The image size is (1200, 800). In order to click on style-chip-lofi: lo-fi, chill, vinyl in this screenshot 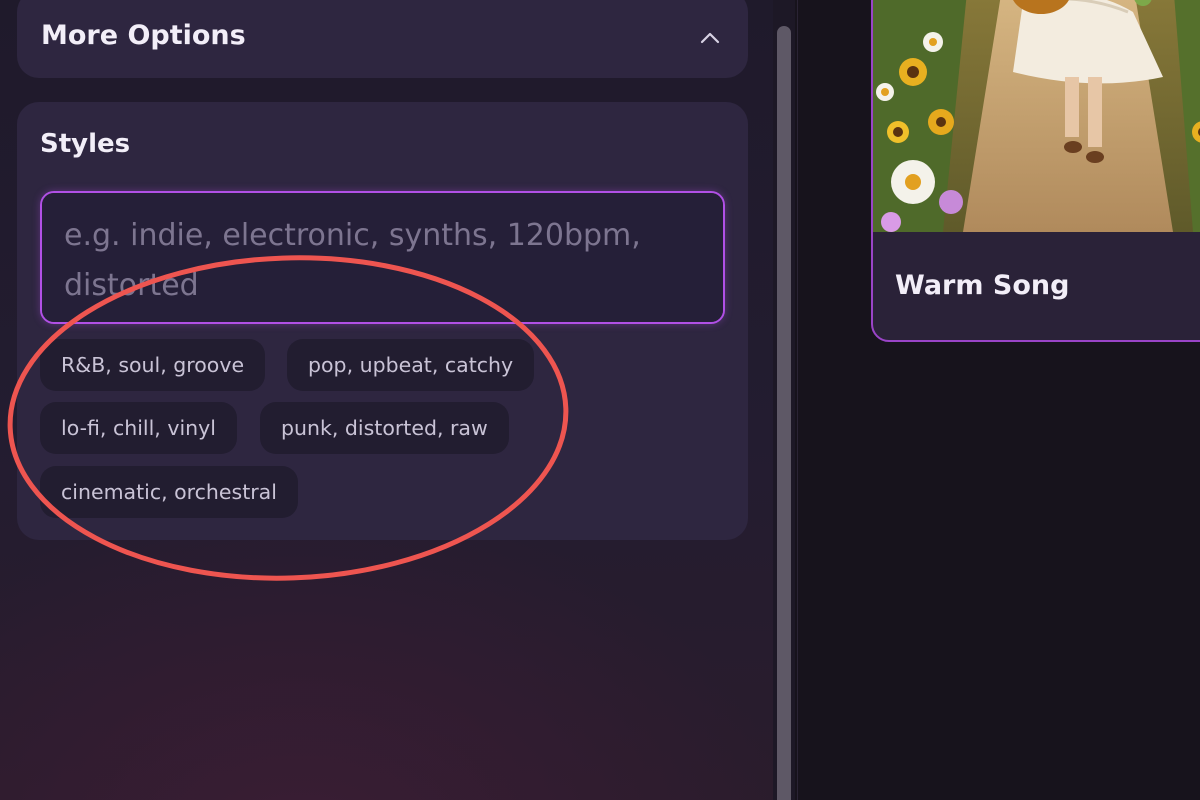, I will do `click(138, 428)`.